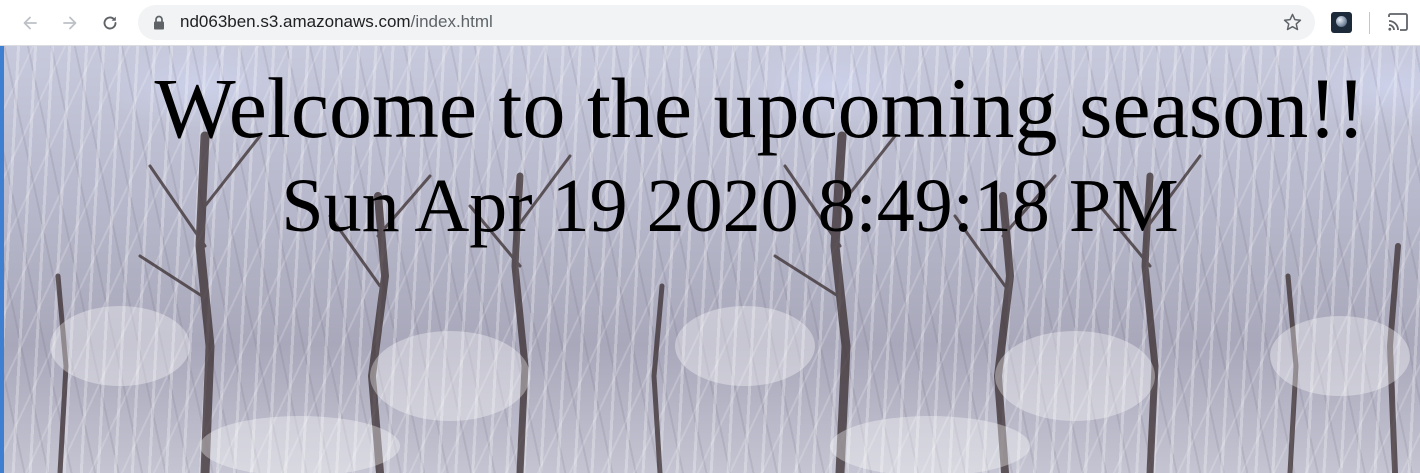  Describe the element at coordinates (1341, 22) in the screenshot. I see `extension-icon` at that location.